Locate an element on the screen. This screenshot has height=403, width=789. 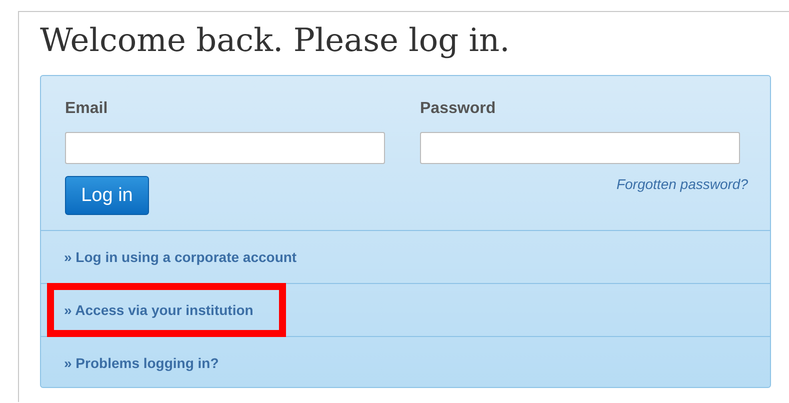
email-field is located at coordinates (225, 148).